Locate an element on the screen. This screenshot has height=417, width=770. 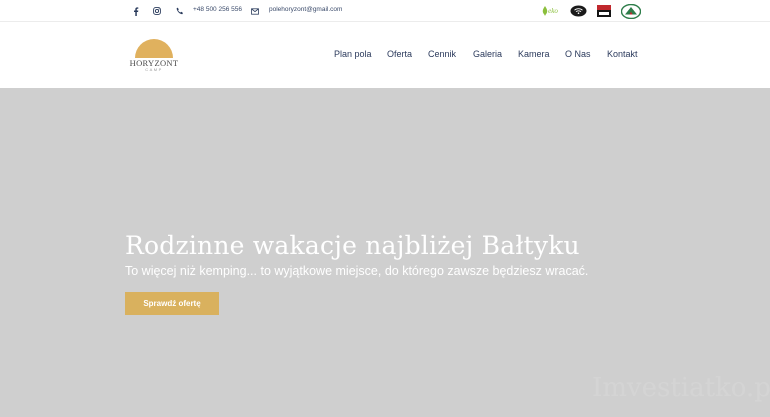
hero-title: Rodzinne wakacje najbliżej Bałtyku is located at coordinates (352, 245).